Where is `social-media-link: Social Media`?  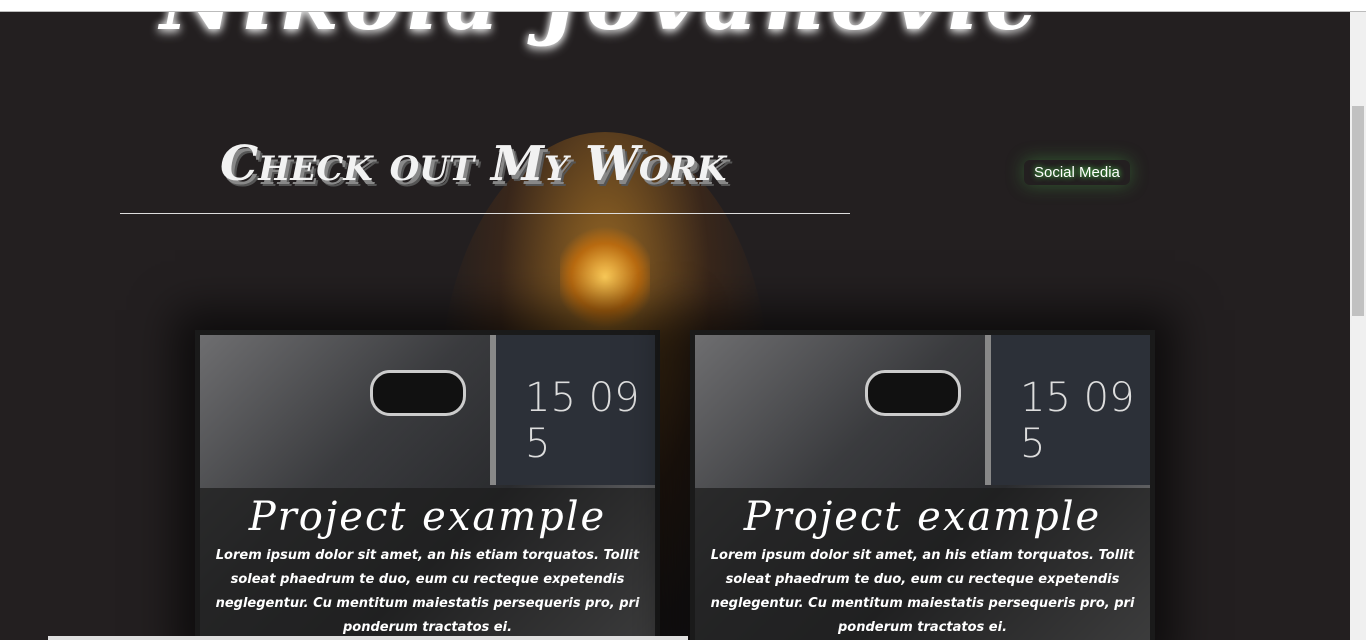
social-media-link: Social Media is located at coordinates (1077, 172).